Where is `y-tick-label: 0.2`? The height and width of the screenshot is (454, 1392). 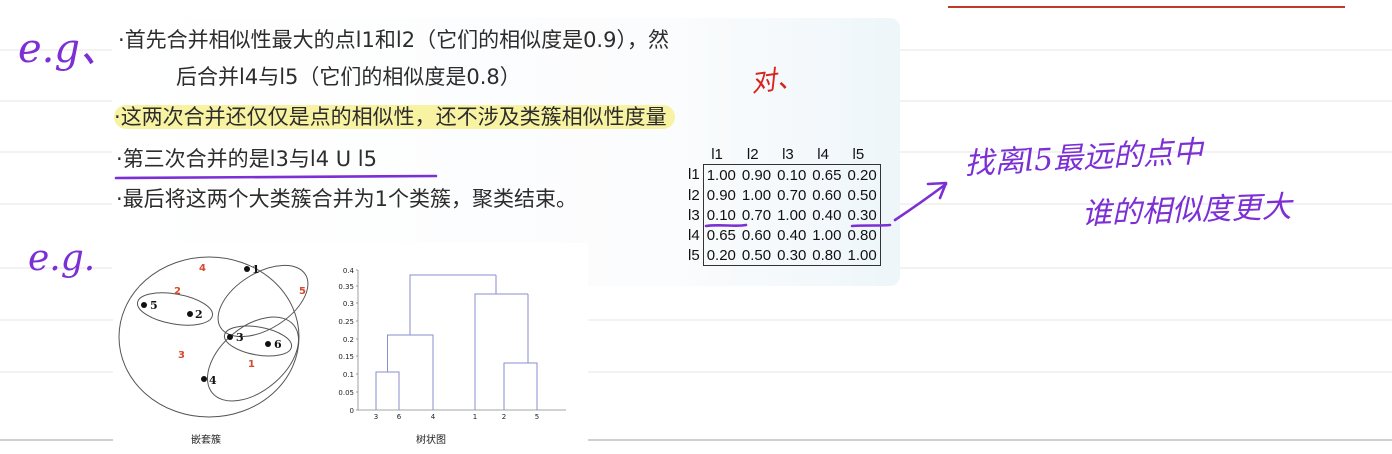
y-tick-label: 0.2 is located at coordinates (348, 340).